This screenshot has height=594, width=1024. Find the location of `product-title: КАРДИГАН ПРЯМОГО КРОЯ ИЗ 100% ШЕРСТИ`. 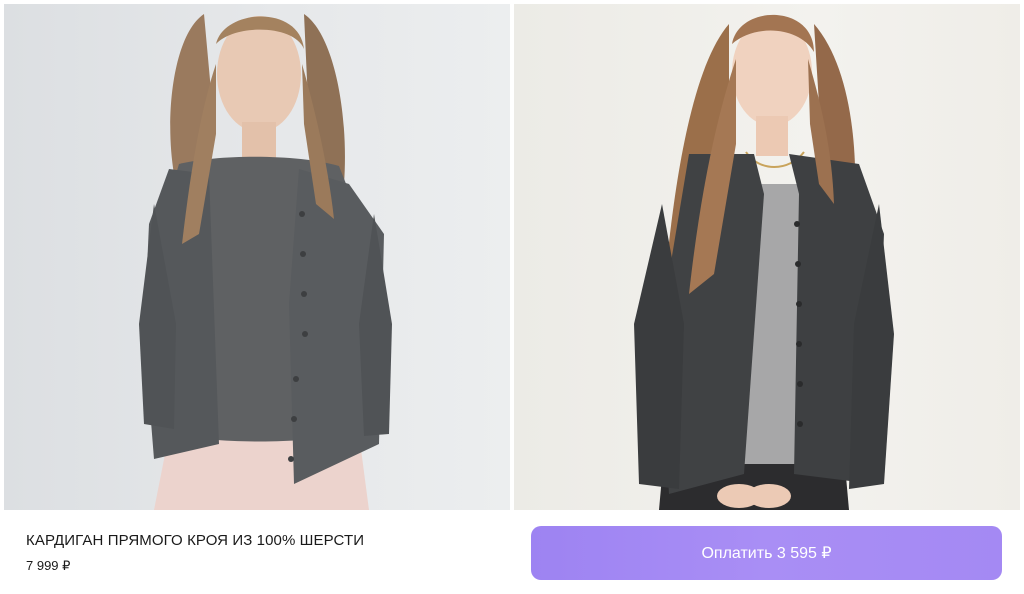

product-title: КАРДИГАН ПРЯМОГО КРОЯ ИЗ 100% ШЕРСТИ is located at coordinates (195, 540).